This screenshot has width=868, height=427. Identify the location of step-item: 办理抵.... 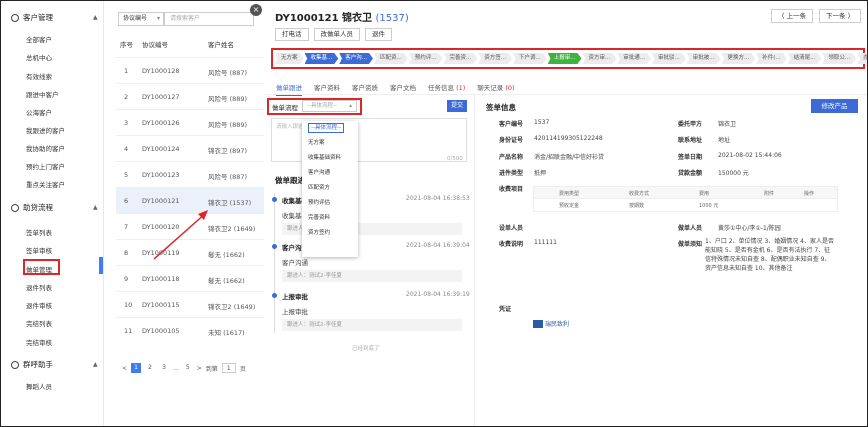
(862, 58).